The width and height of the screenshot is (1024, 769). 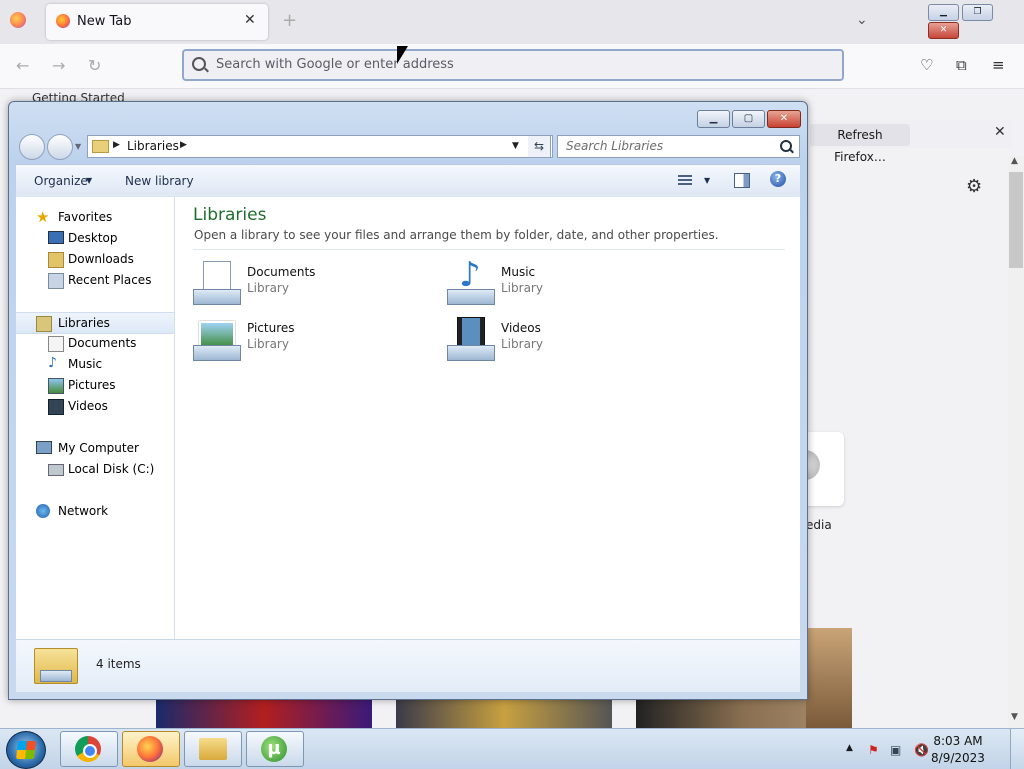 I want to click on hamburger-menu-icon: ≡, so click(x=998, y=65).